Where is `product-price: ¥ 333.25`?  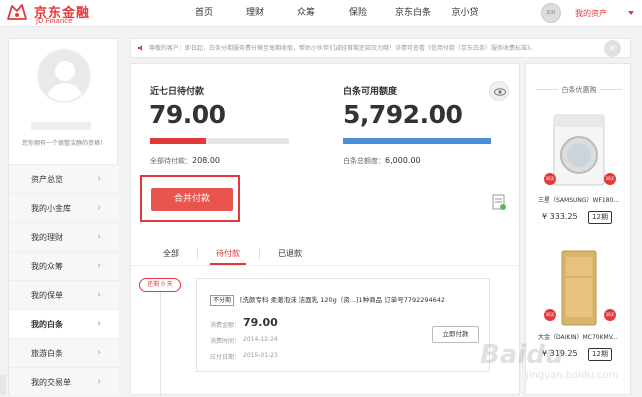
product-price: ¥ 333.25 is located at coordinates (560, 216).